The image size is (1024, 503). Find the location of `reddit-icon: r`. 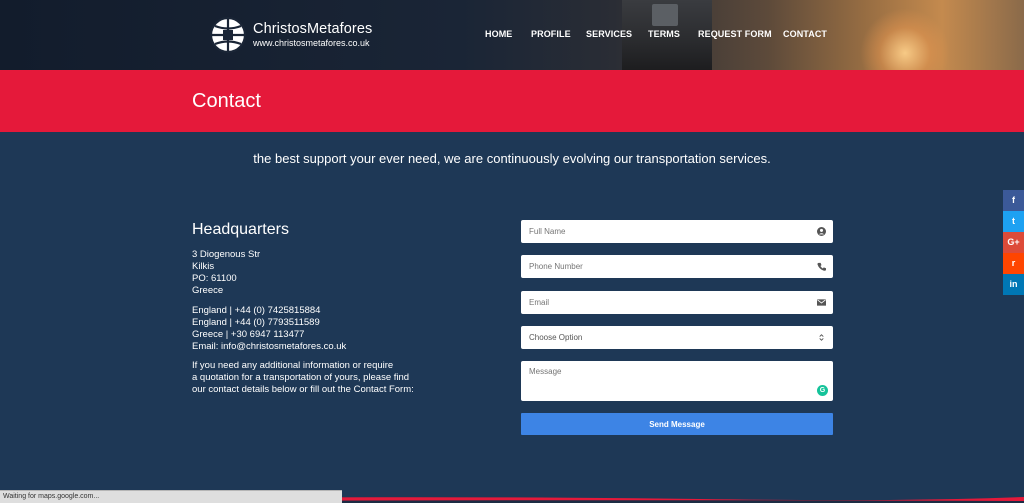

reddit-icon: r is located at coordinates (1013, 263).